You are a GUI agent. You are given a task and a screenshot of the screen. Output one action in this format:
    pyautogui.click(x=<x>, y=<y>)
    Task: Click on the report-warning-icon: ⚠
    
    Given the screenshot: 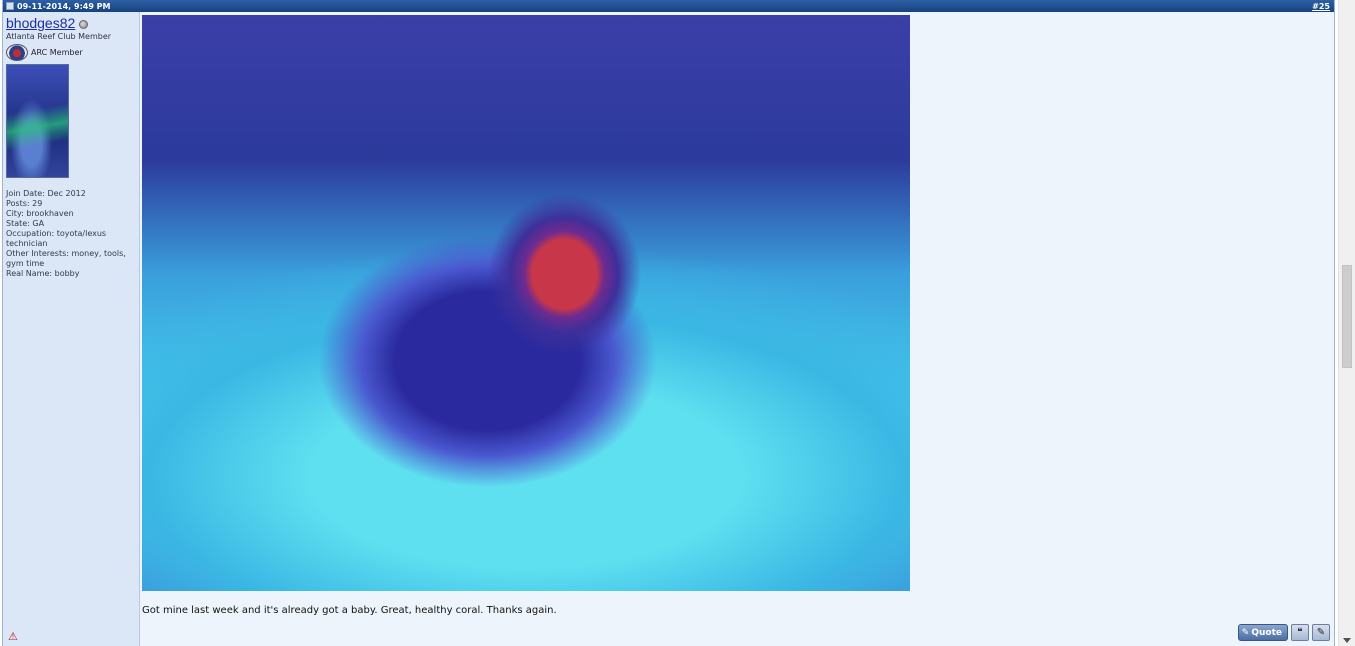 What is the action you would take?
    pyautogui.click(x=14, y=637)
    